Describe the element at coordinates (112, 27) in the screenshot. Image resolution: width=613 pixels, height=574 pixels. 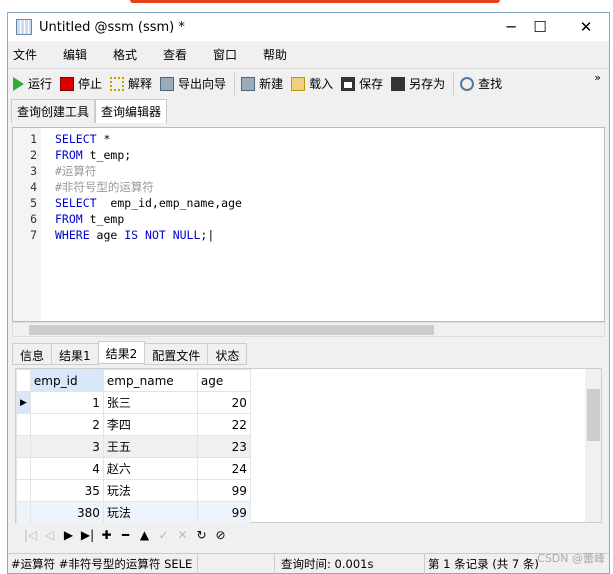
I see `window-title: Untitled @ssm (ssm) *` at that location.